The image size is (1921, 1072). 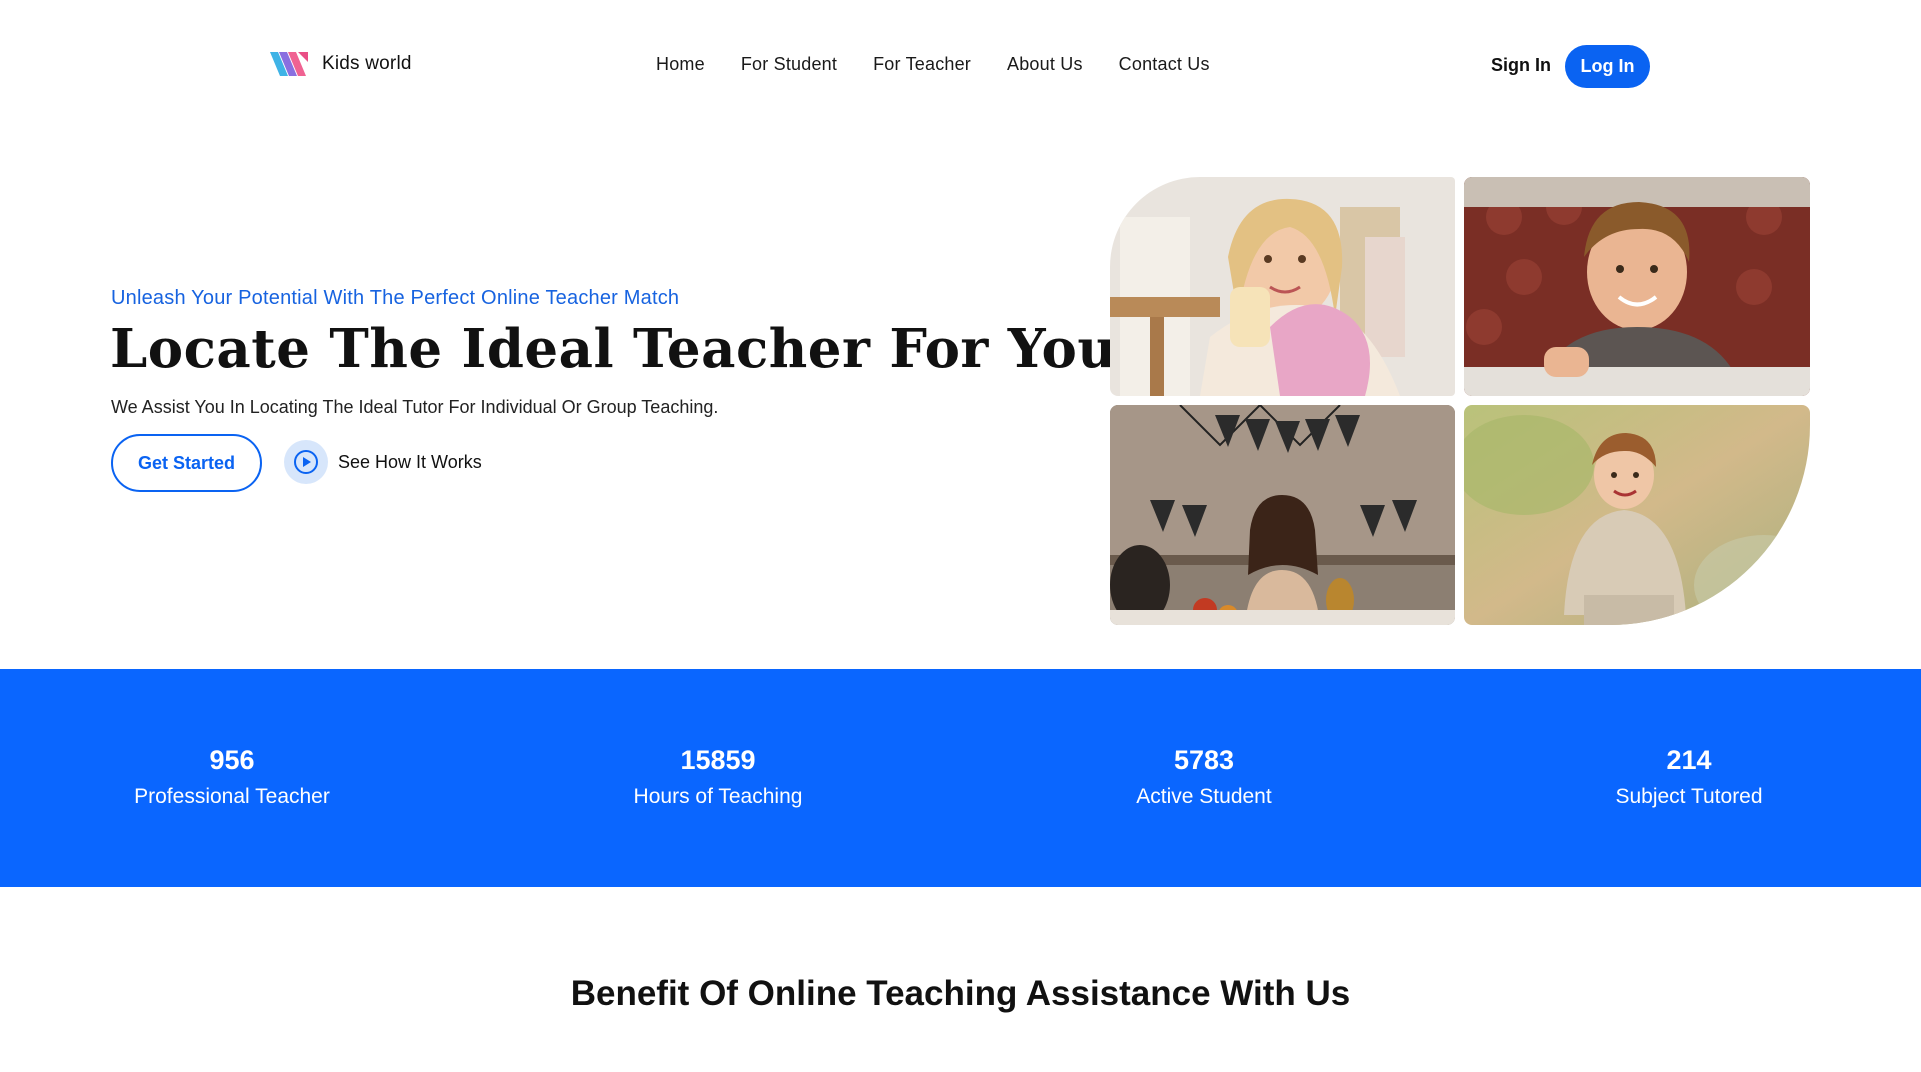 I want to click on see-how-it-works-label: See How It Works, so click(x=410, y=461).